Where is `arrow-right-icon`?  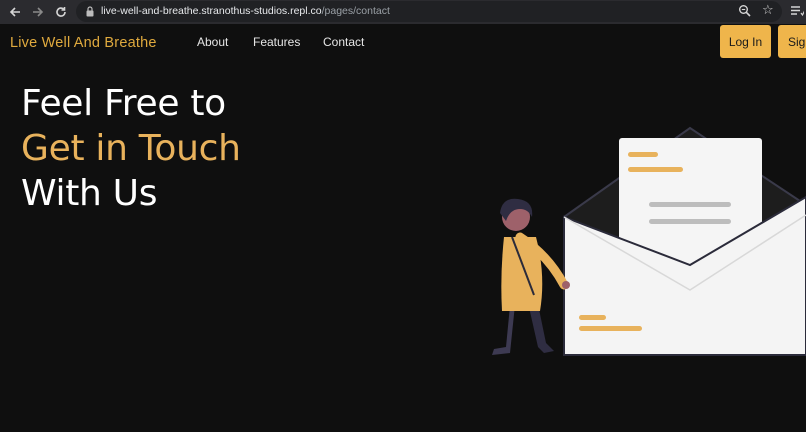
arrow-right-icon is located at coordinates (38, 12).